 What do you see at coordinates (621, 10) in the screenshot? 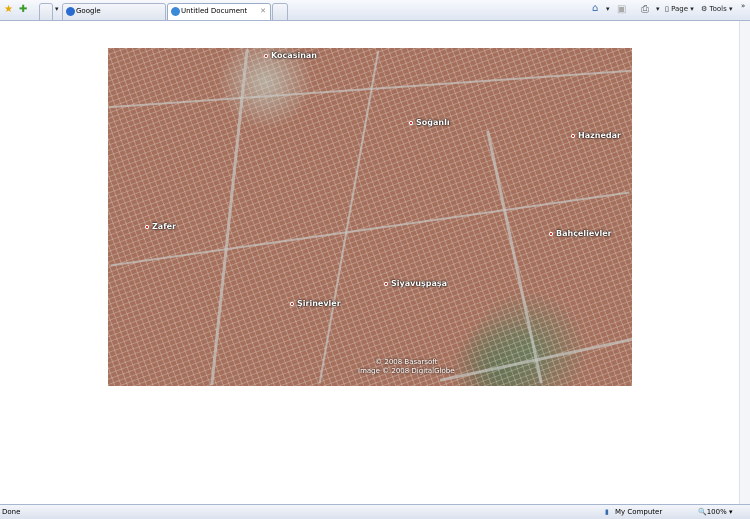
I see `feeds-icon: ▣` at bounding box center [621, 10].